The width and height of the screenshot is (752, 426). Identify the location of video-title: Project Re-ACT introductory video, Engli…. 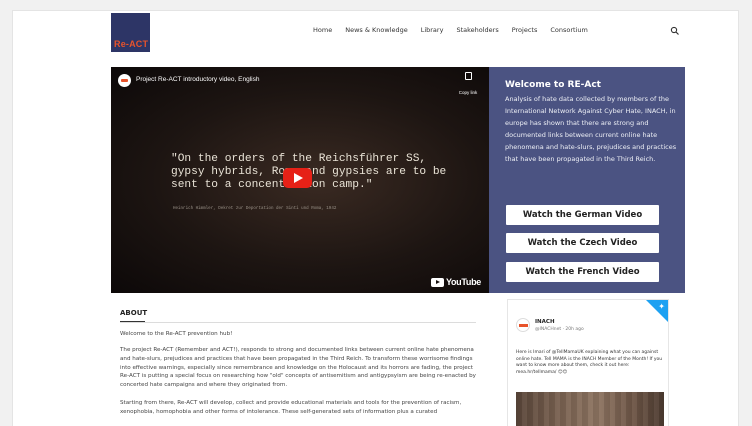
(197, 79).